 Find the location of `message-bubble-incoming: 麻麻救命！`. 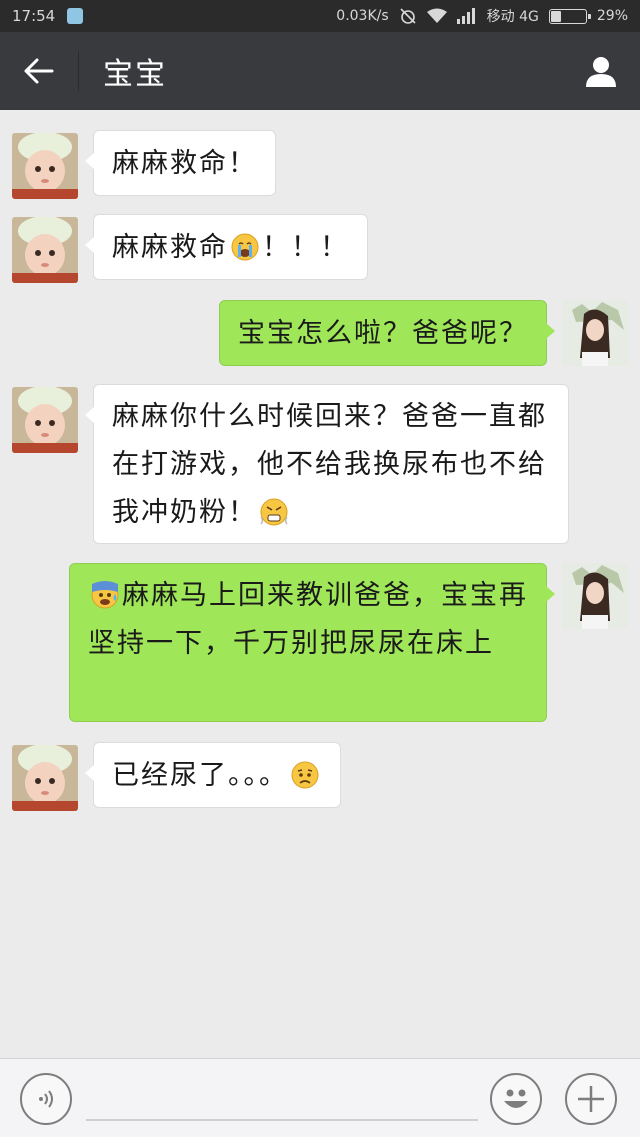

message-bubble-incoming: 麻麻救命！ is located at coordinates (180, 163).